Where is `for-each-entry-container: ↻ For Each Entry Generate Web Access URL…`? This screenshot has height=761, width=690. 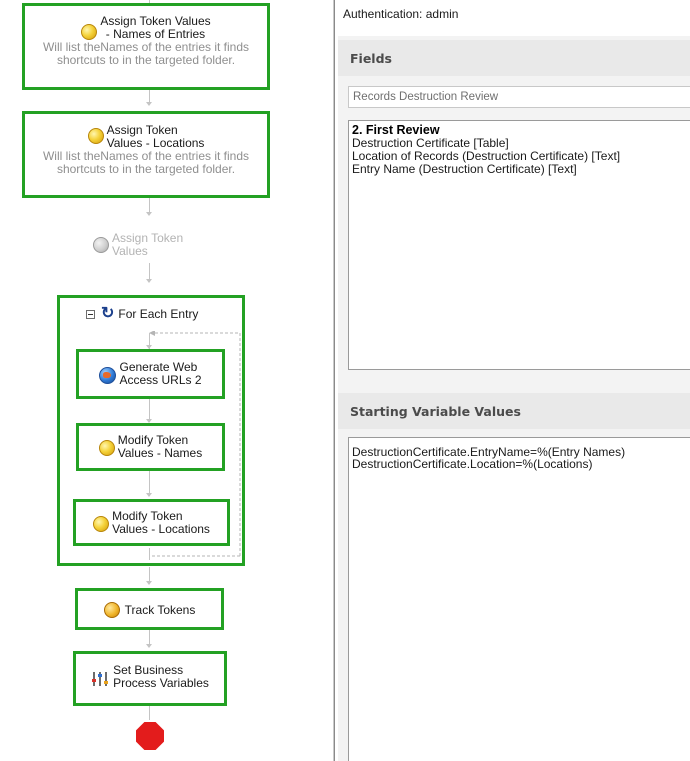 for-each-entry-container: ↻ For Each Entry Generate Web Access URL… is located at coordinates (151, 430).